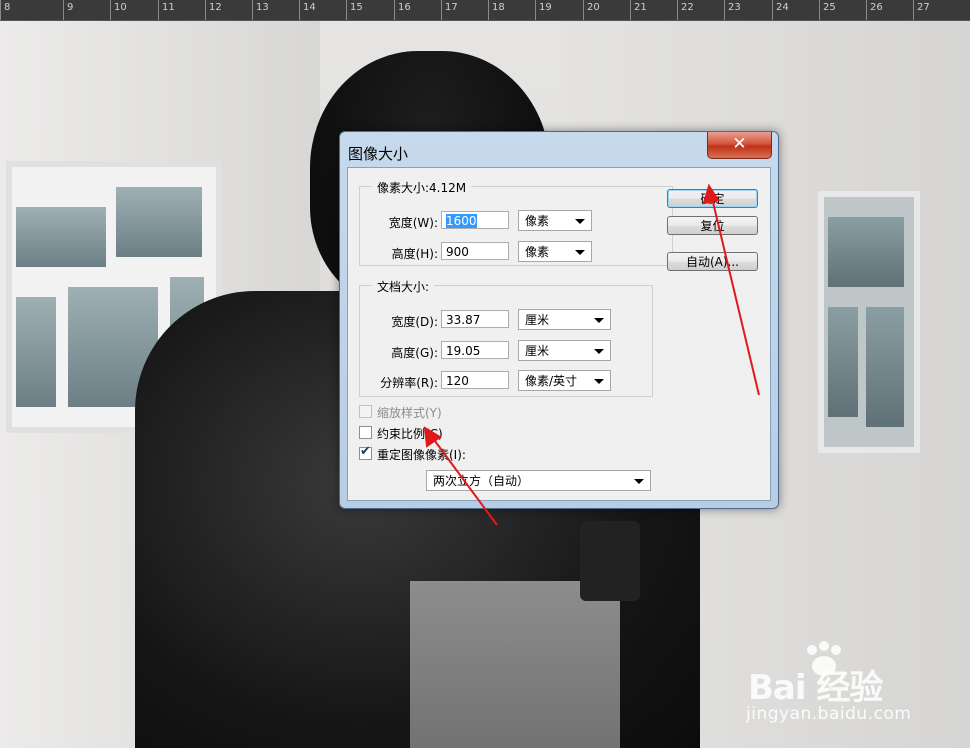 The height and width of the screenshot is (748, 970). Describe the element at coordinates (735, 296) in the screenshot. I see `arrow-to-ok-icon` at that location.